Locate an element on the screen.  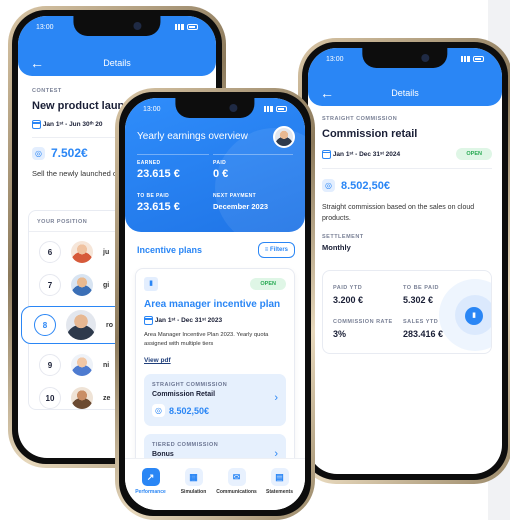
performance-icon: ↗ is located at coordinates (150, 477).